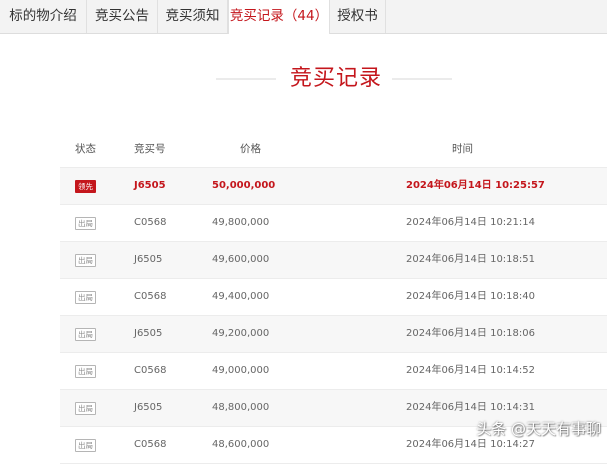 The height and width of the screenshot is (464, 607). What do you see at coordinates (241, 407) in the screenshot?
I see `bid-price: 48,800,000` at bounding box center [241, 407].